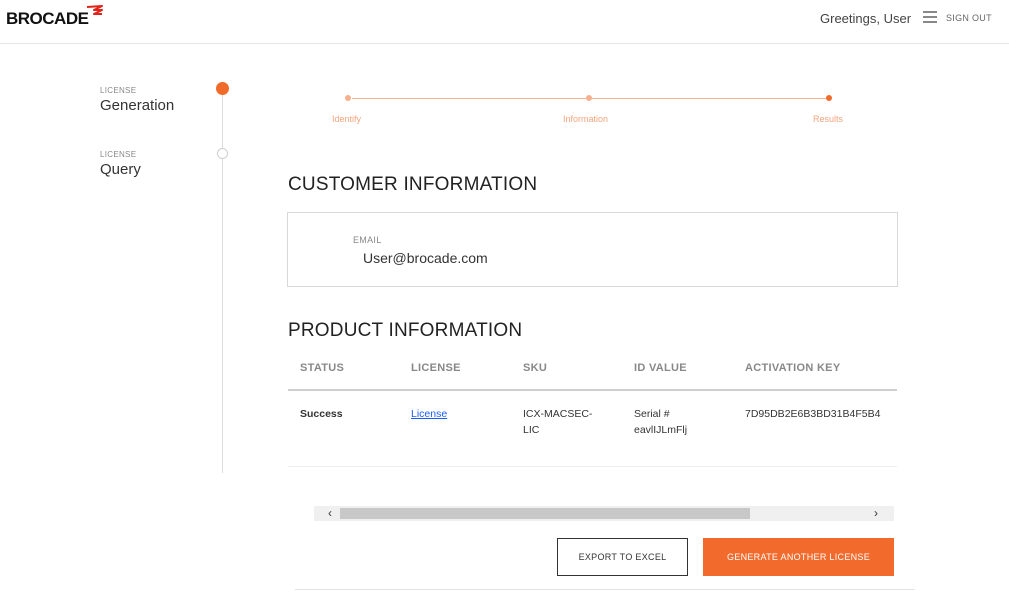  Describe the element at coordinates (813, 414) in the screenshot. I see `cell-activation-key: 7D95DB2E6B3BD31B4F5B4` at that location.